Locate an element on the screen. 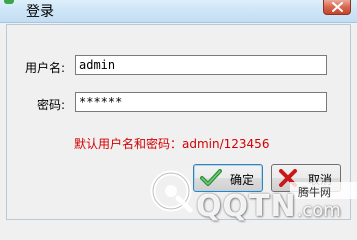  watermark-logo-text: QQTN is located at coordinates (246, 206).